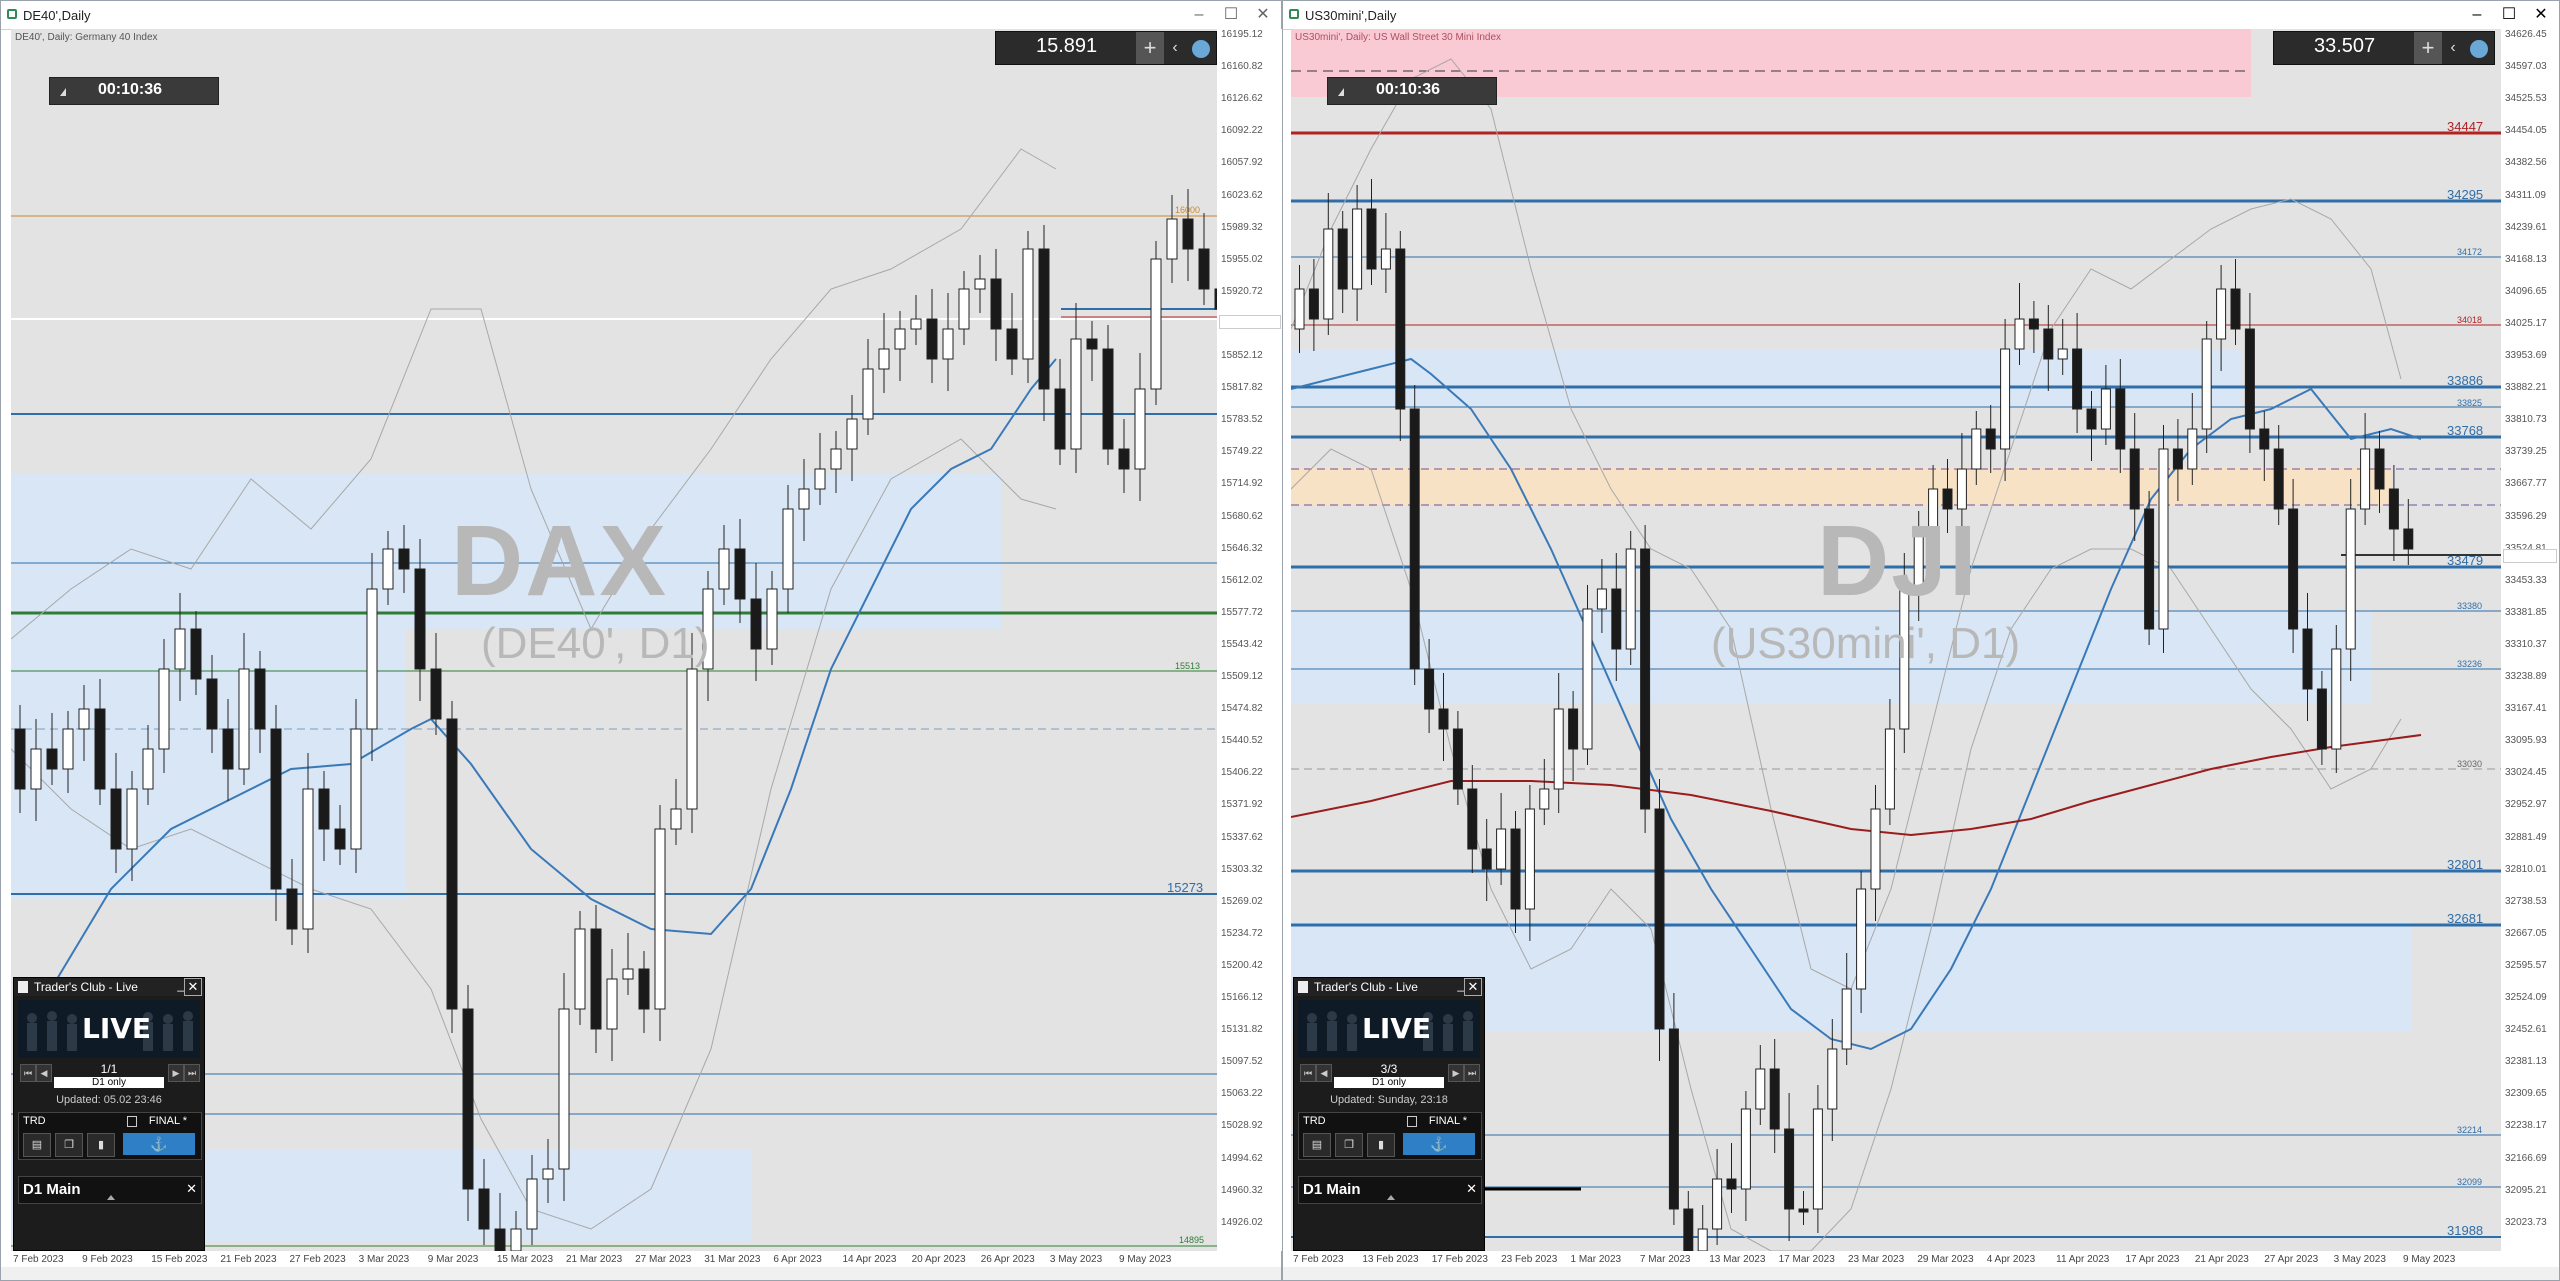  I want to click on time-label: 26 Apr 2023, so click(1007, 1259).